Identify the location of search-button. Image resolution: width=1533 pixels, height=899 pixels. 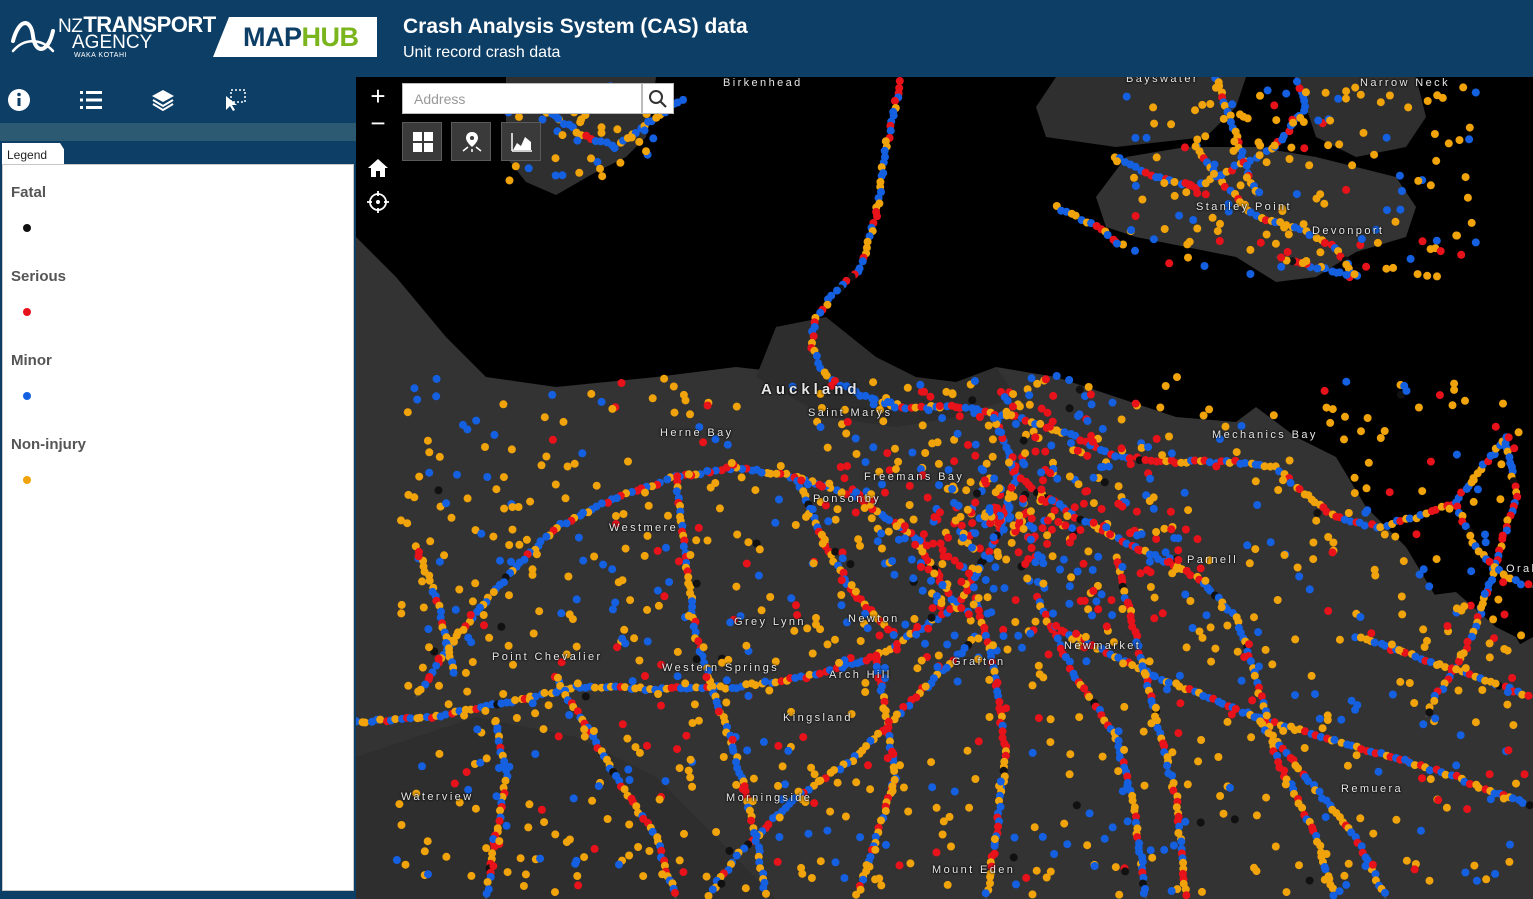
(658, 98).